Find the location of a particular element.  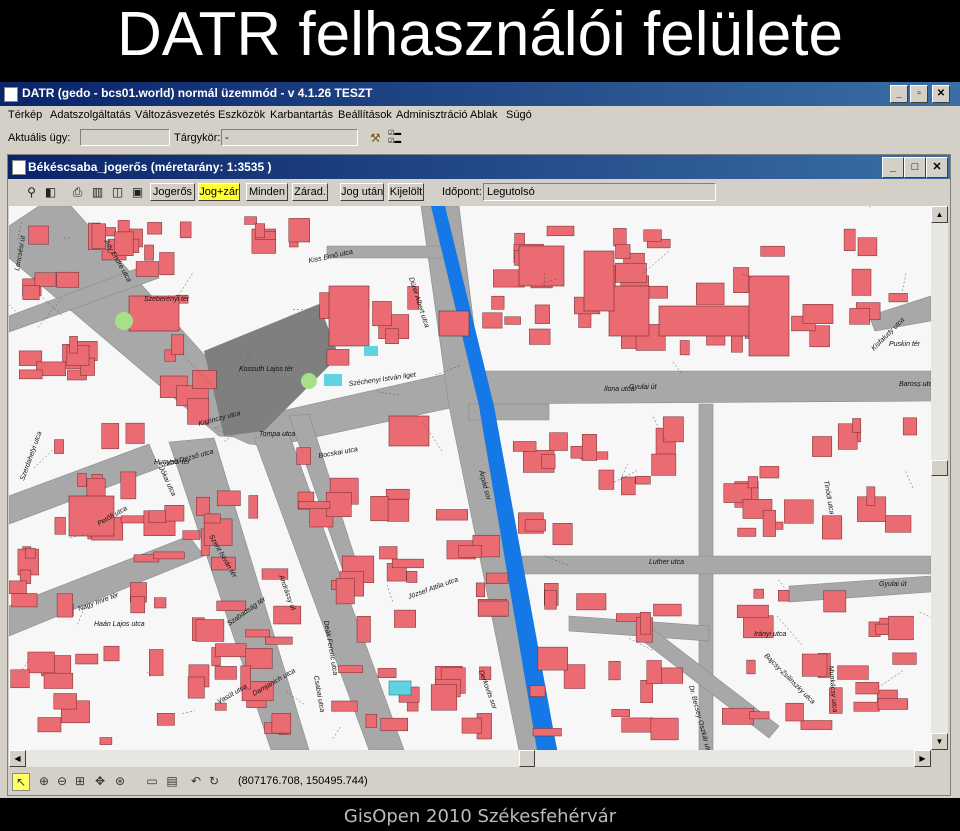

menu-beallitasok: Beállítások is located at coordinates (365, 115).